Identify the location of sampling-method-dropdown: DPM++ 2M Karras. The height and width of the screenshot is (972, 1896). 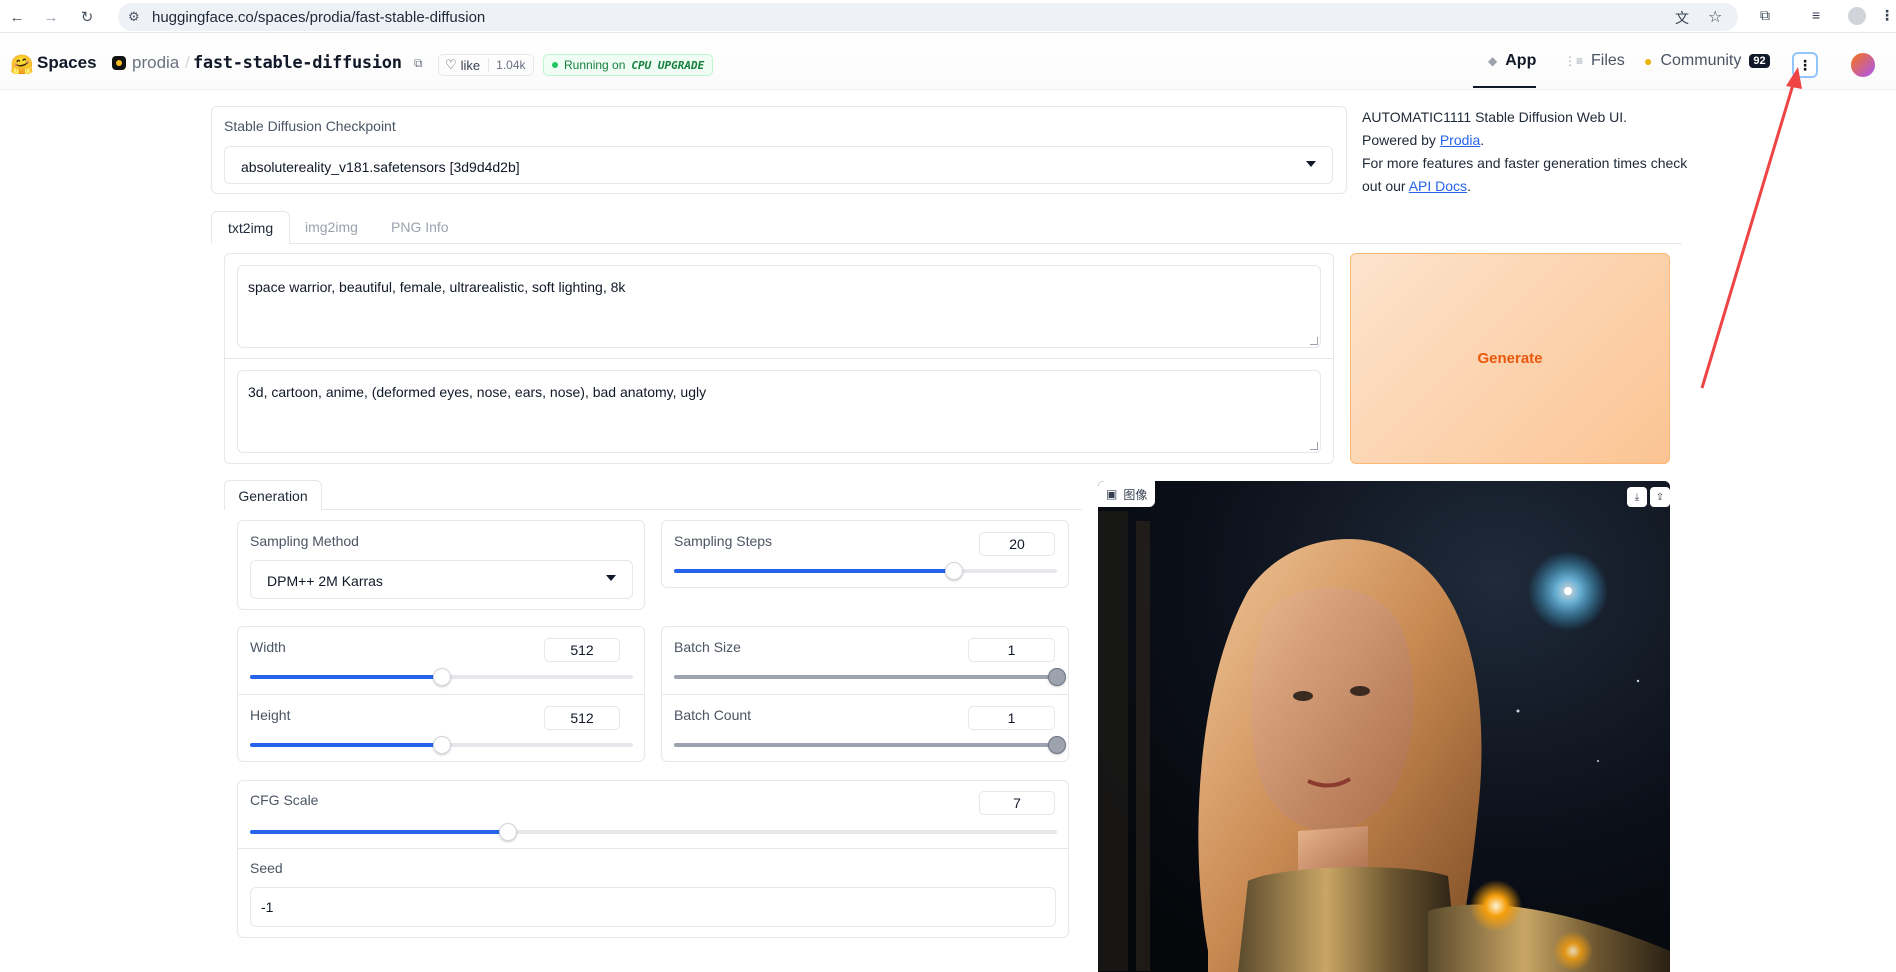
(441, 579).